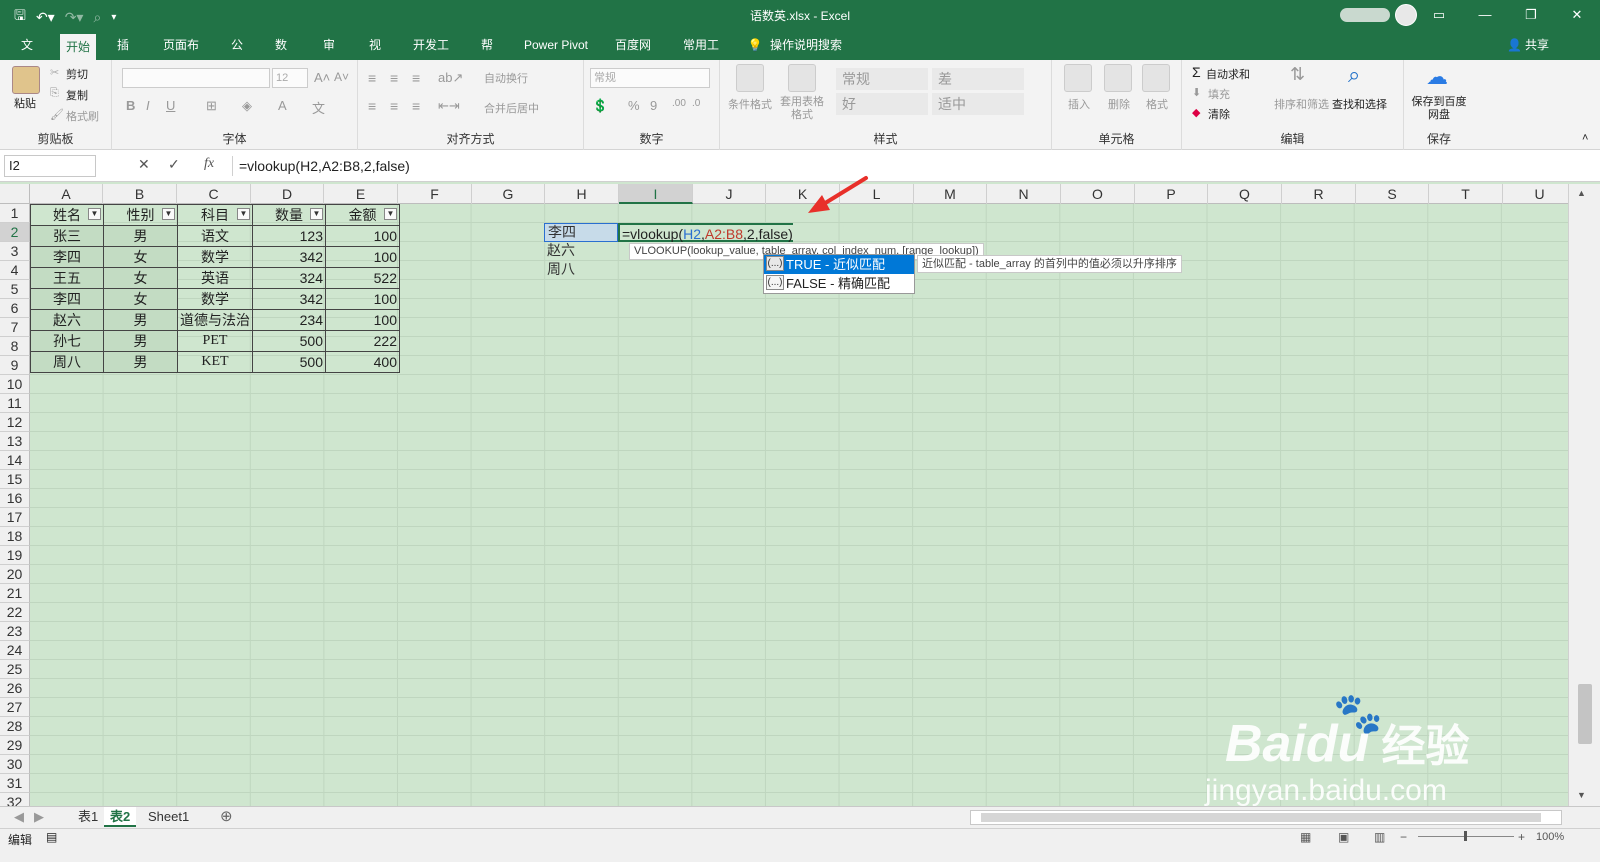 This screenshot has height=862, width=1600. Describe the element at coordinates (487, 56) in the screenshot. I see `tab-help: 帮助` at that location.